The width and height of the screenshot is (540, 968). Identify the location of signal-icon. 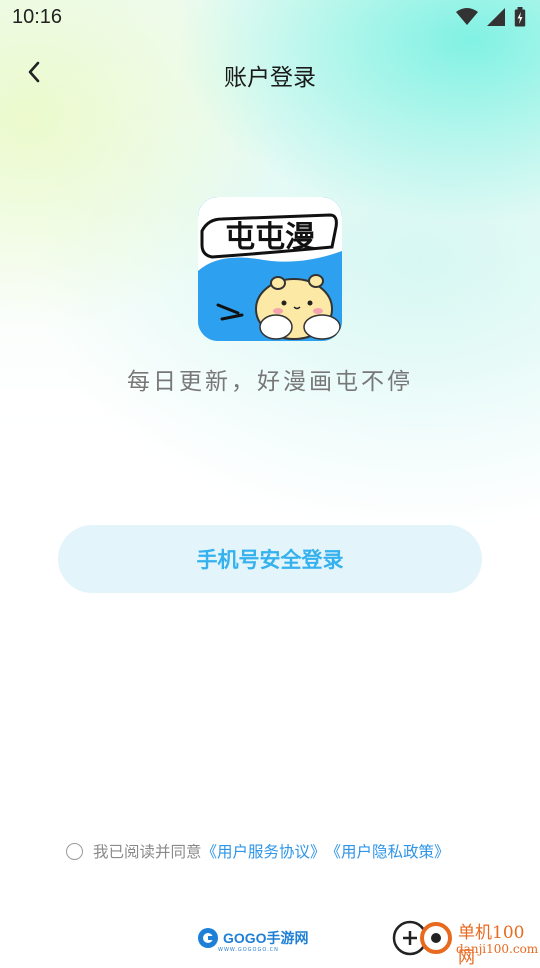
(496, 17).